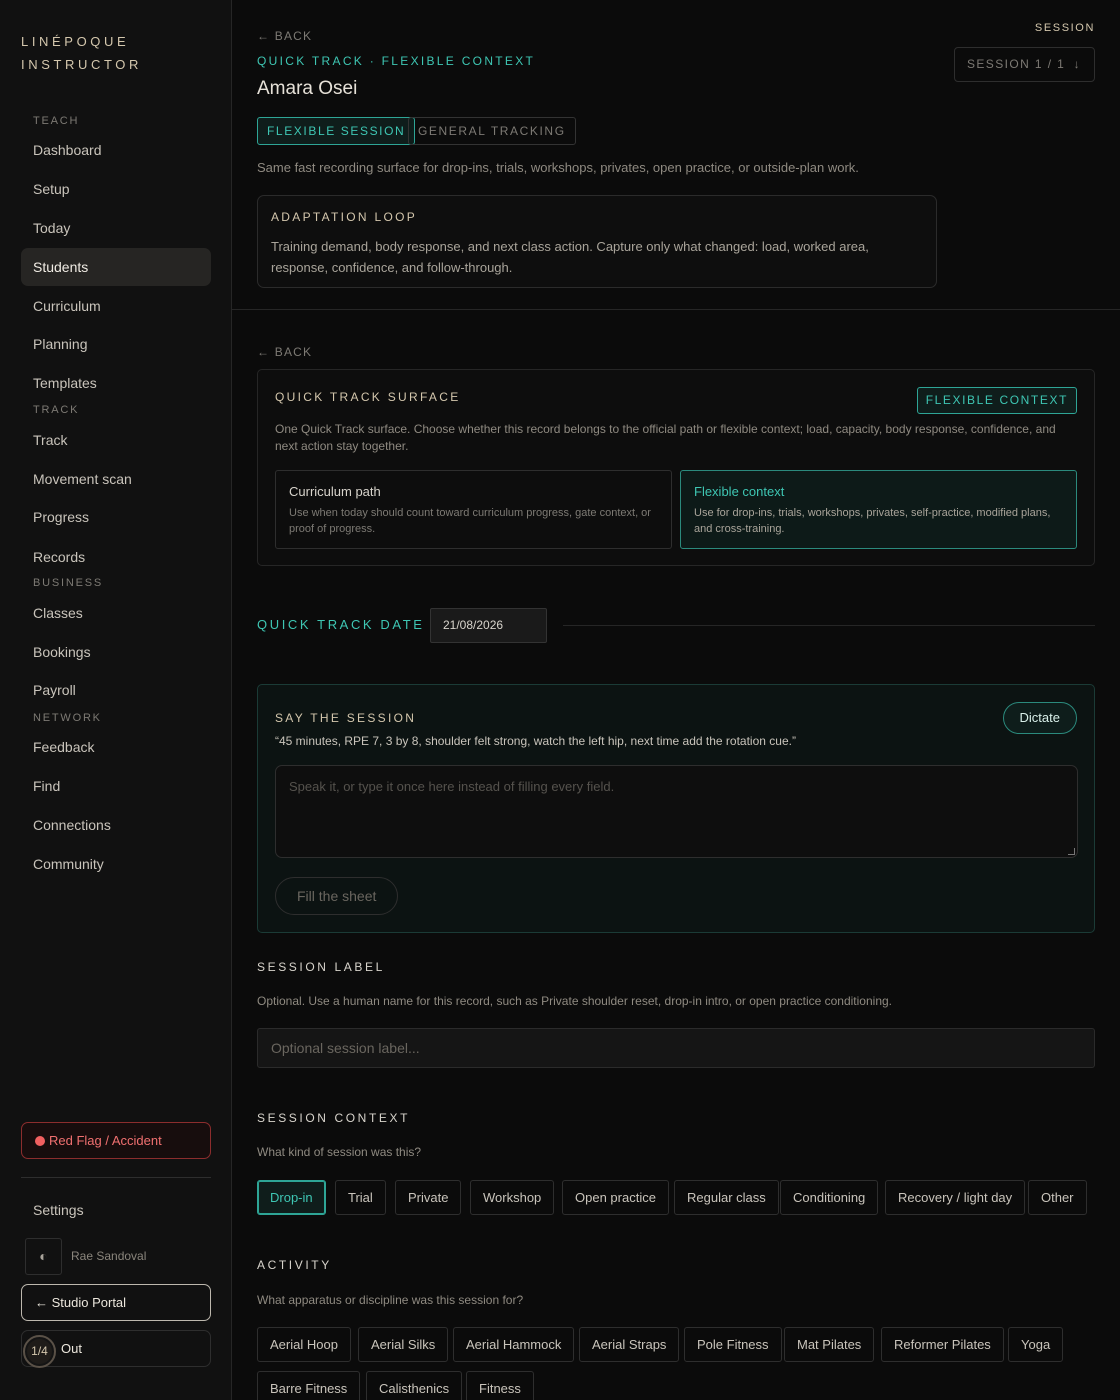  What do you see at coordinates (116, 267) in the screenshot?
I see `sidebar-item-students: Students` at bounding box center [116, 267].